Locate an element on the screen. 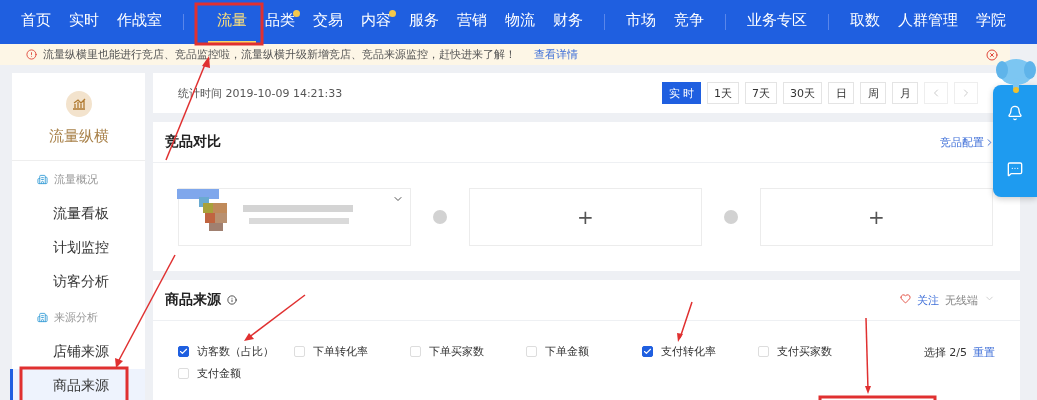  nav-tab: 物流 is located at coordinates (520, 22).